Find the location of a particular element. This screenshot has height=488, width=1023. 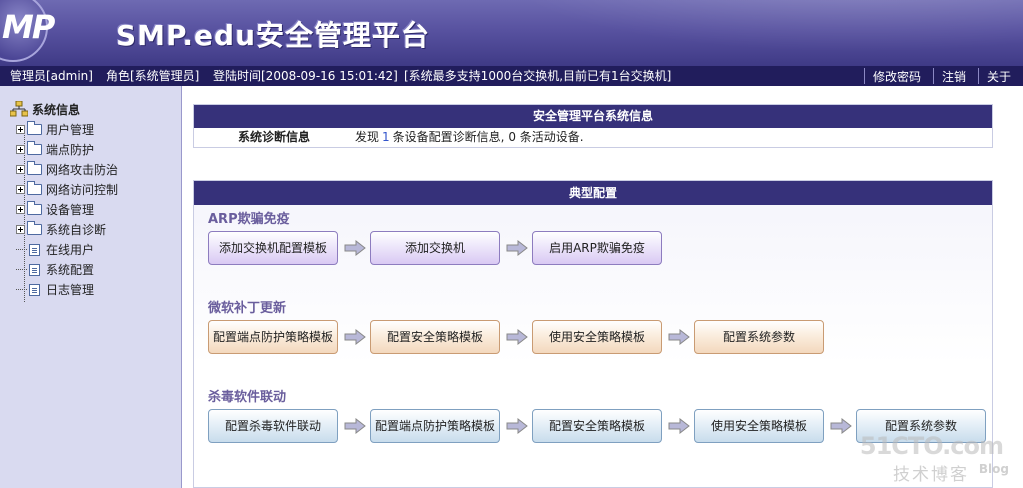

section-title-patch: 微软补丁更新 is located at coordinates (247, 308).